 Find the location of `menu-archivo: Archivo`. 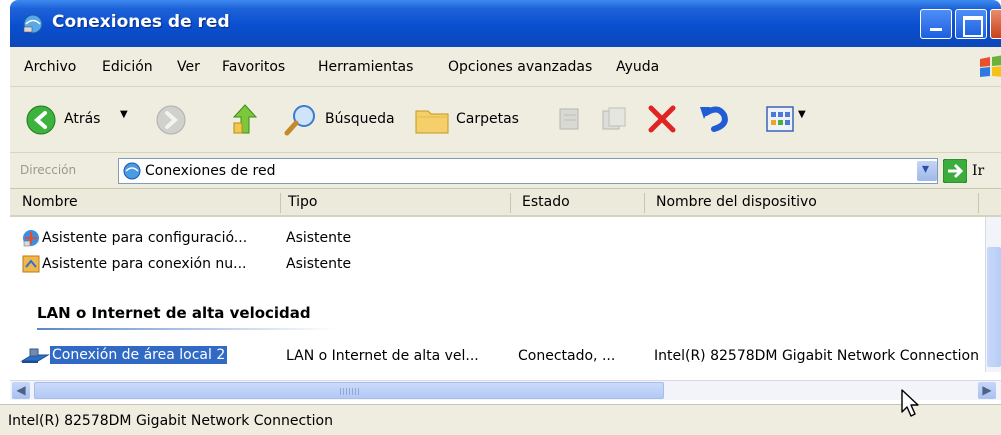

menu-archivo: Archivo is located at coordinates (50, 67).